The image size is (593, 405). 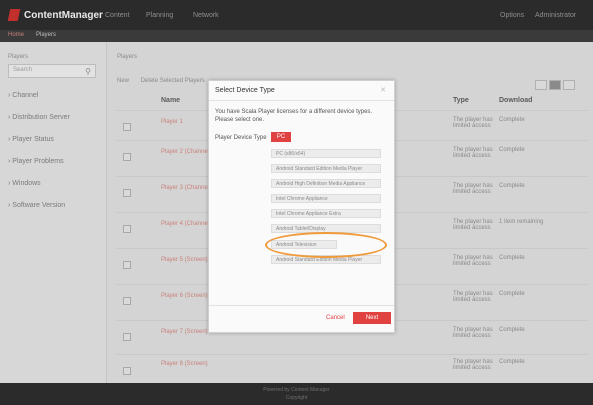 I want to click on cancel-button: Cancel, so click(x=335, y=318).